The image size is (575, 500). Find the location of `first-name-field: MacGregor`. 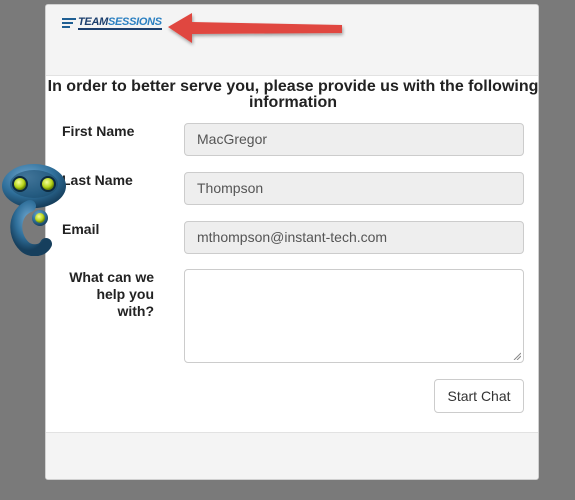

first-name-field: MacGregor is located at coordinates (354, 139).